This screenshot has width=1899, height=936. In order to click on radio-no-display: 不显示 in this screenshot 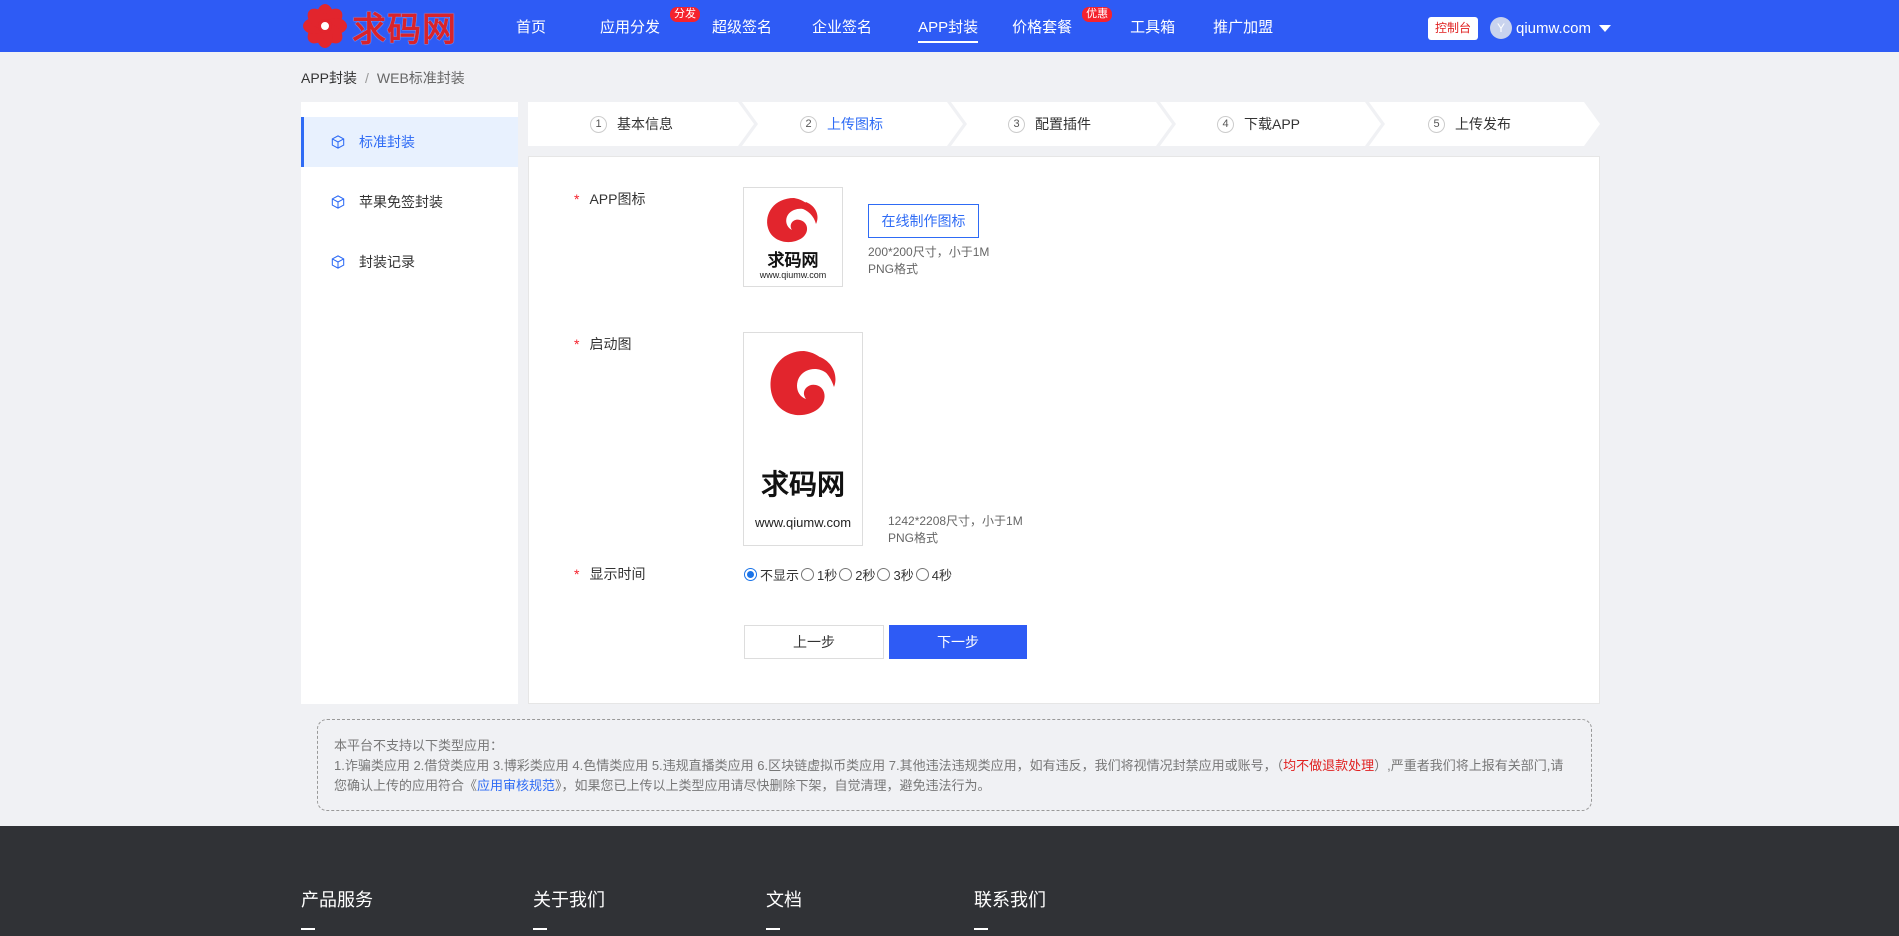, I will do `click(771, 574)`.